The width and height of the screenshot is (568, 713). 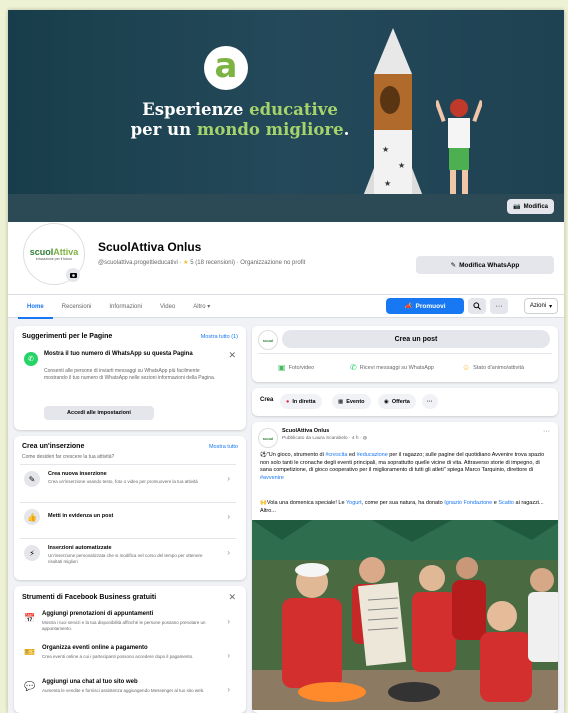 What do you see at coordinates (54, 252) in the screenshot?
I see `avatar-brand: scuolAttiva` at bounding box center [54, 252].